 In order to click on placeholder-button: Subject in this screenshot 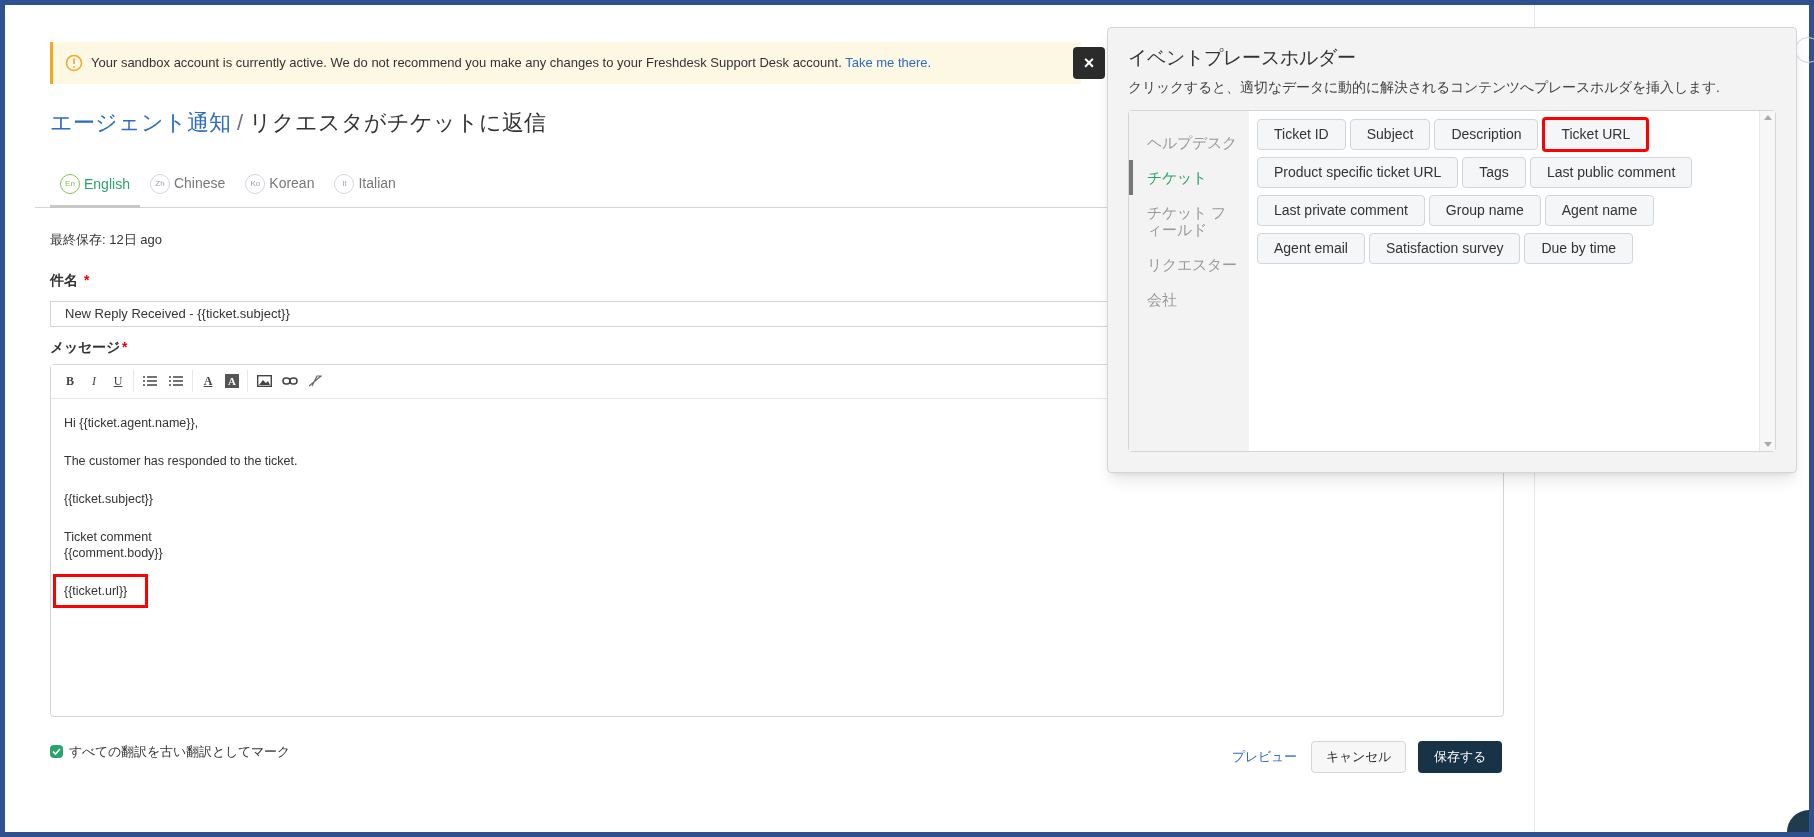, I will do `click(1390, 134)`.